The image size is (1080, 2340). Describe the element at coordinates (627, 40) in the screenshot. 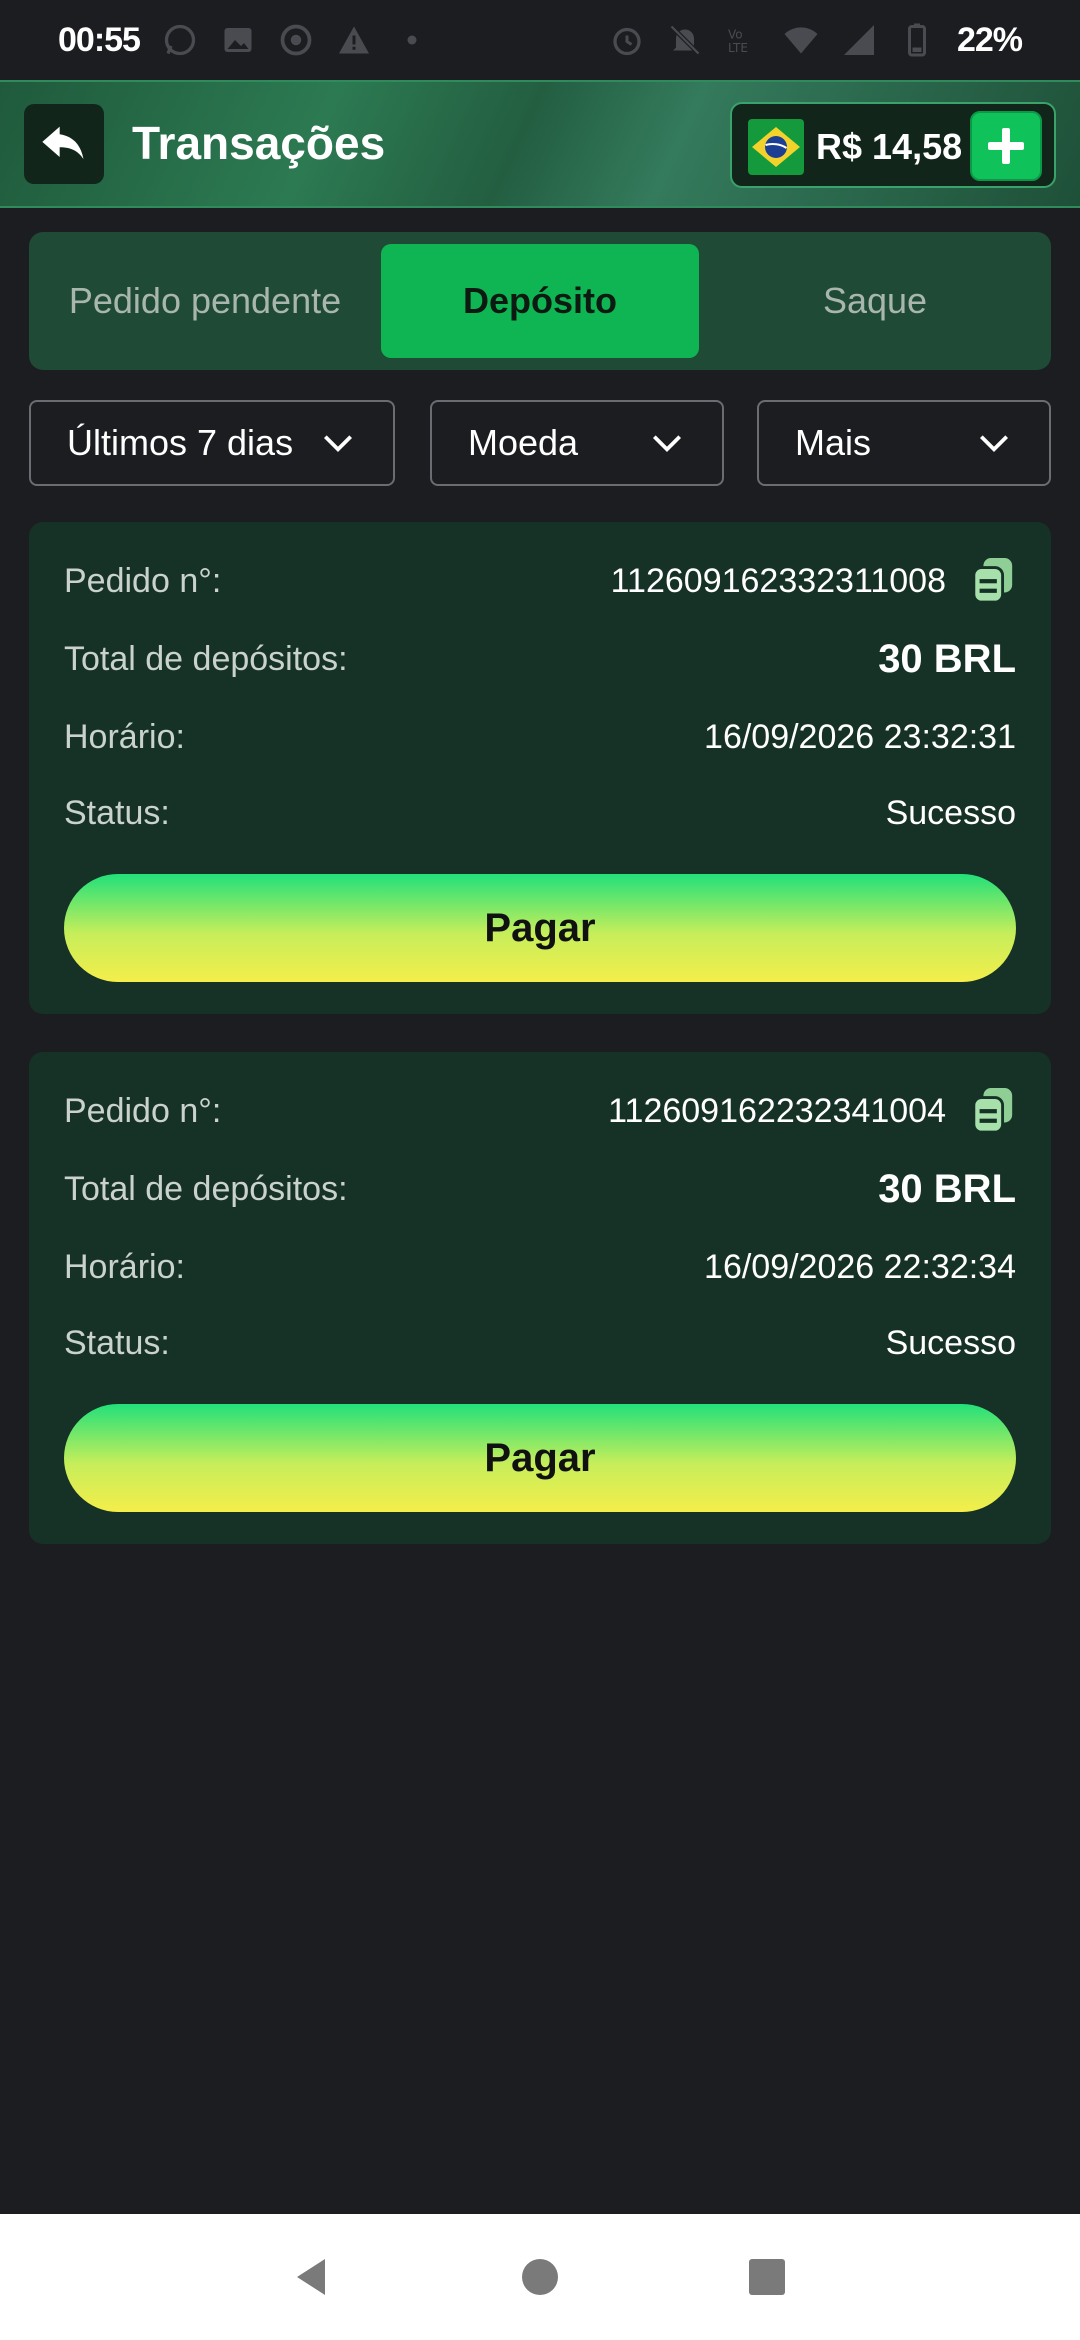

I see `alarm-icon` at that location.